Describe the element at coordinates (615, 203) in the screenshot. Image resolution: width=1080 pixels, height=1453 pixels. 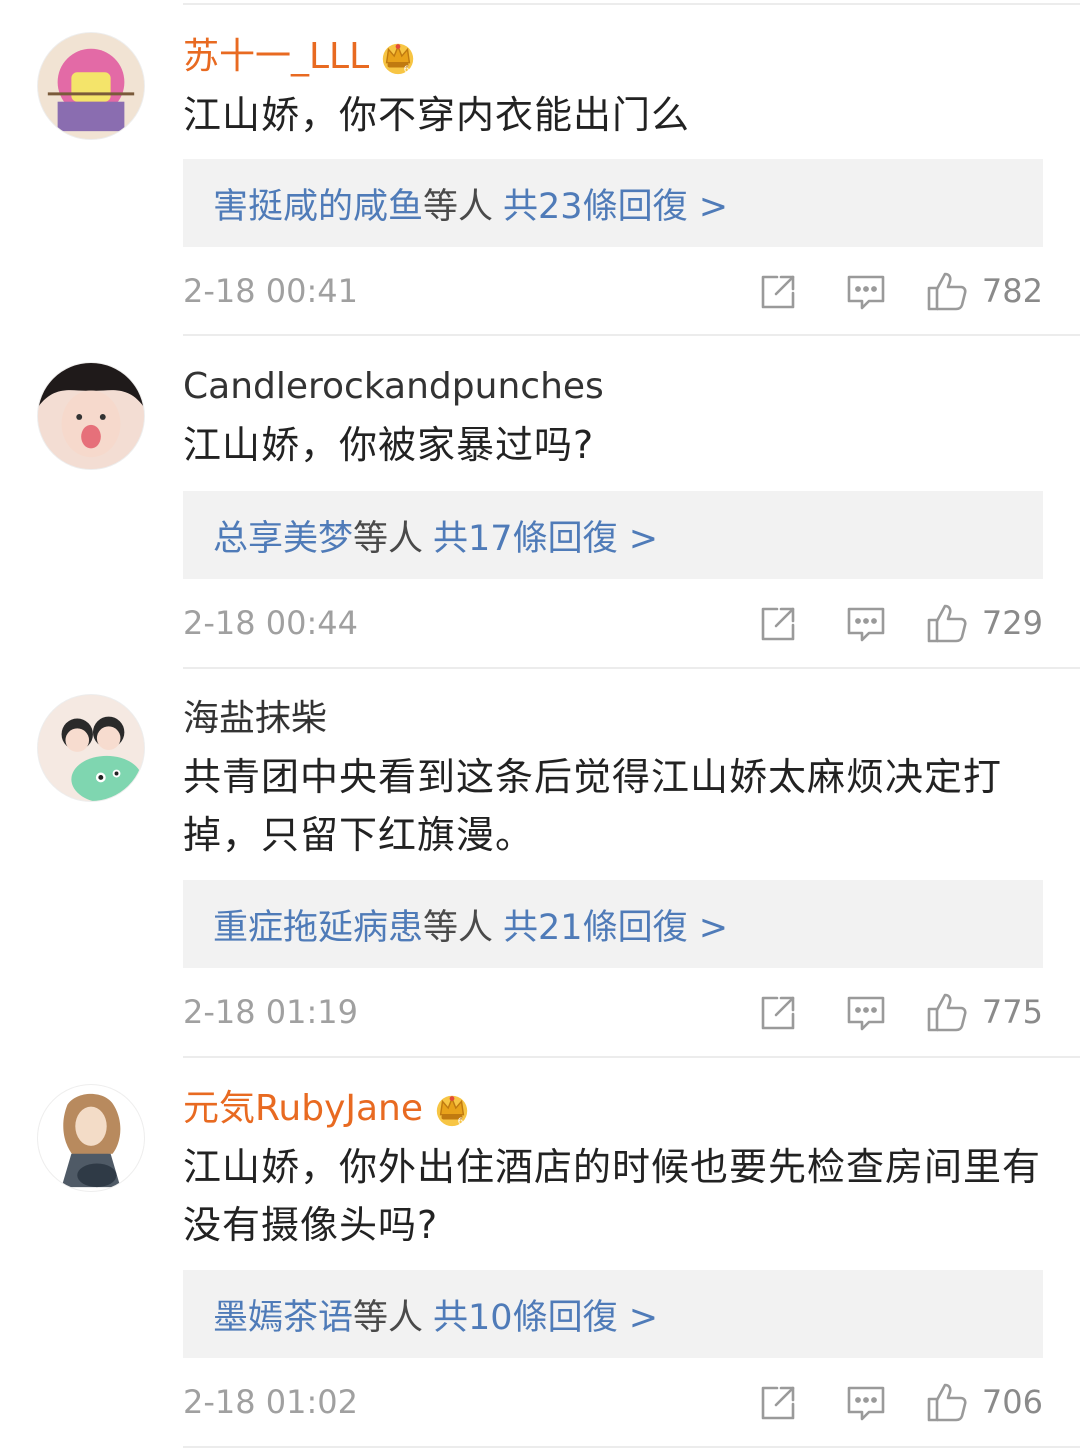
I see `reply-total-link: 共23條回復 >` at that location.